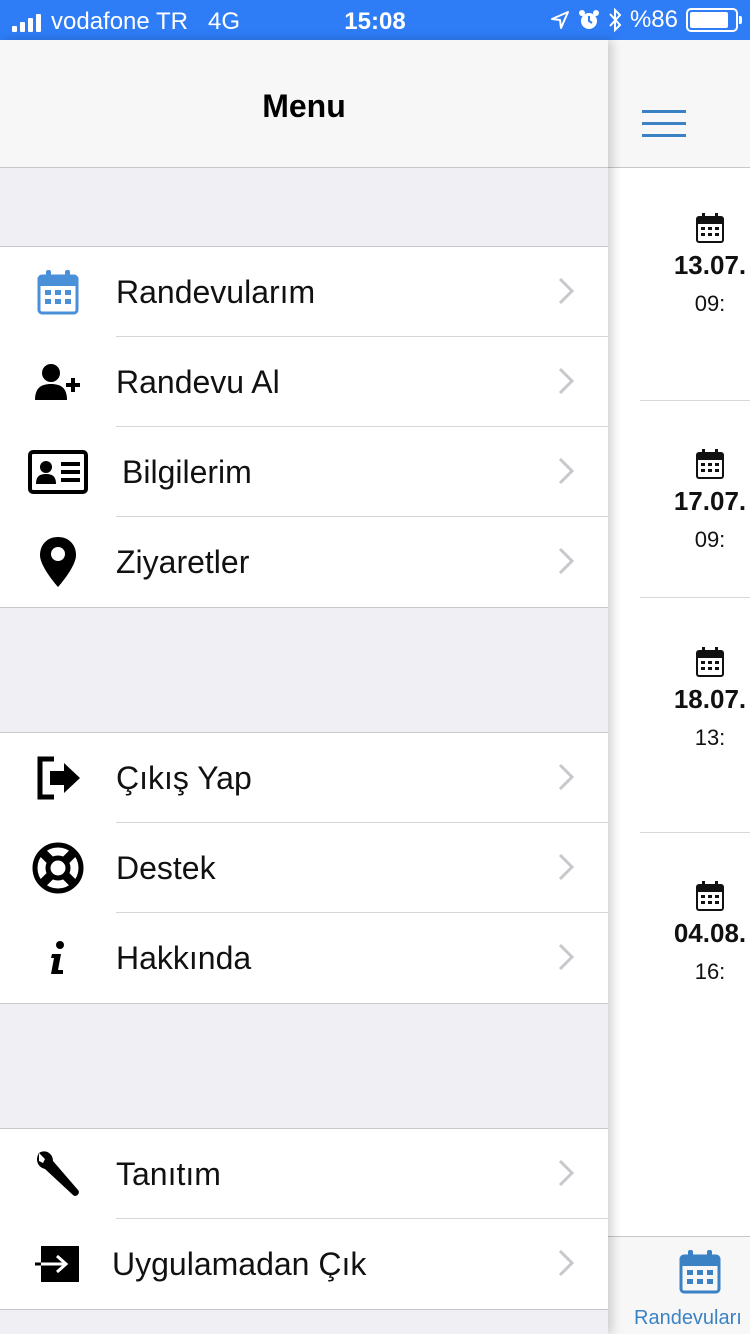  I want to click on id-card-icon, so click(58, 472).